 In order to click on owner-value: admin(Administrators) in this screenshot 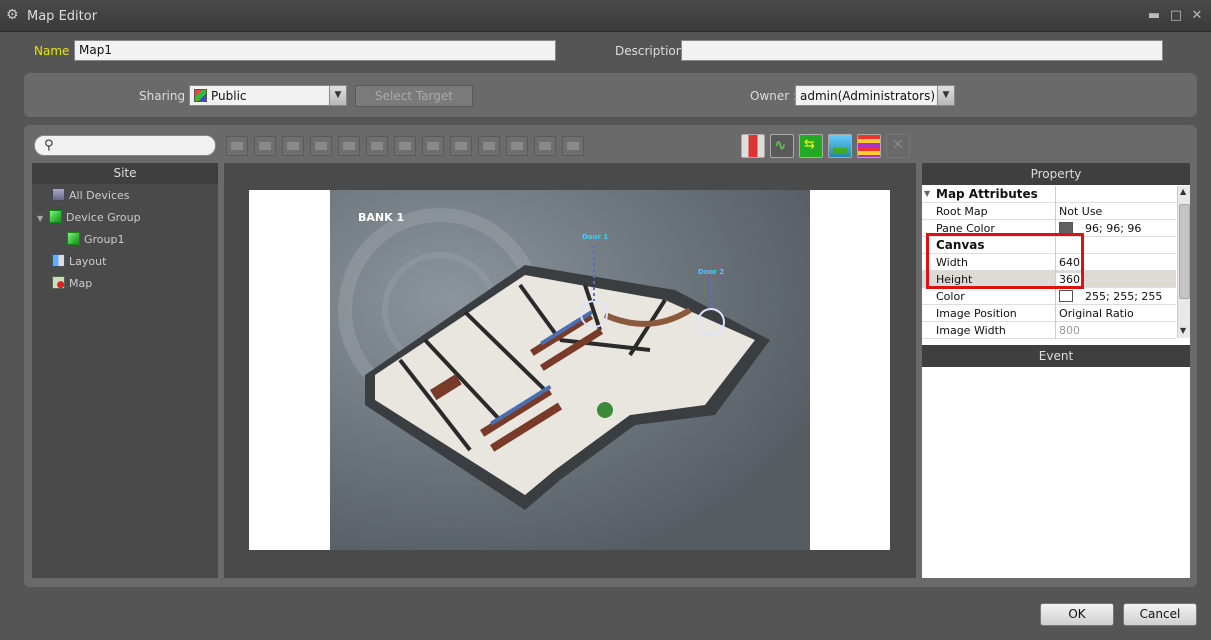, I will do `click(868, 96)`.